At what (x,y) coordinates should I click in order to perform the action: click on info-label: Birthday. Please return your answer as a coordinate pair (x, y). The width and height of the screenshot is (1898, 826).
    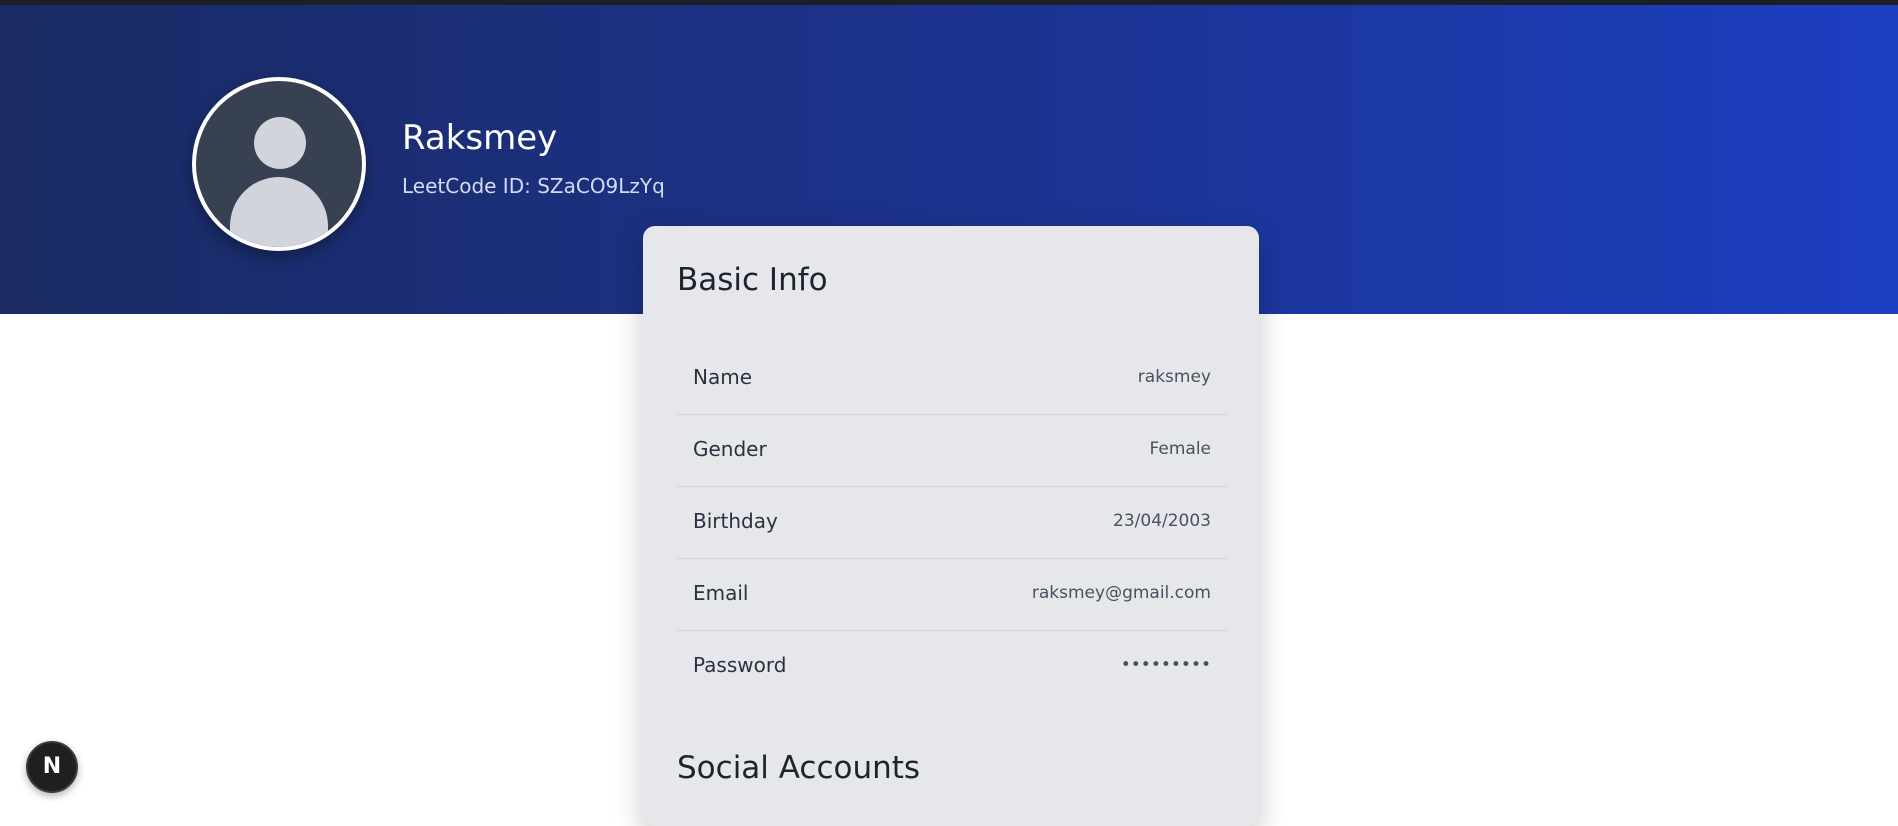
    Looking at the image, I should click on (735, 521).